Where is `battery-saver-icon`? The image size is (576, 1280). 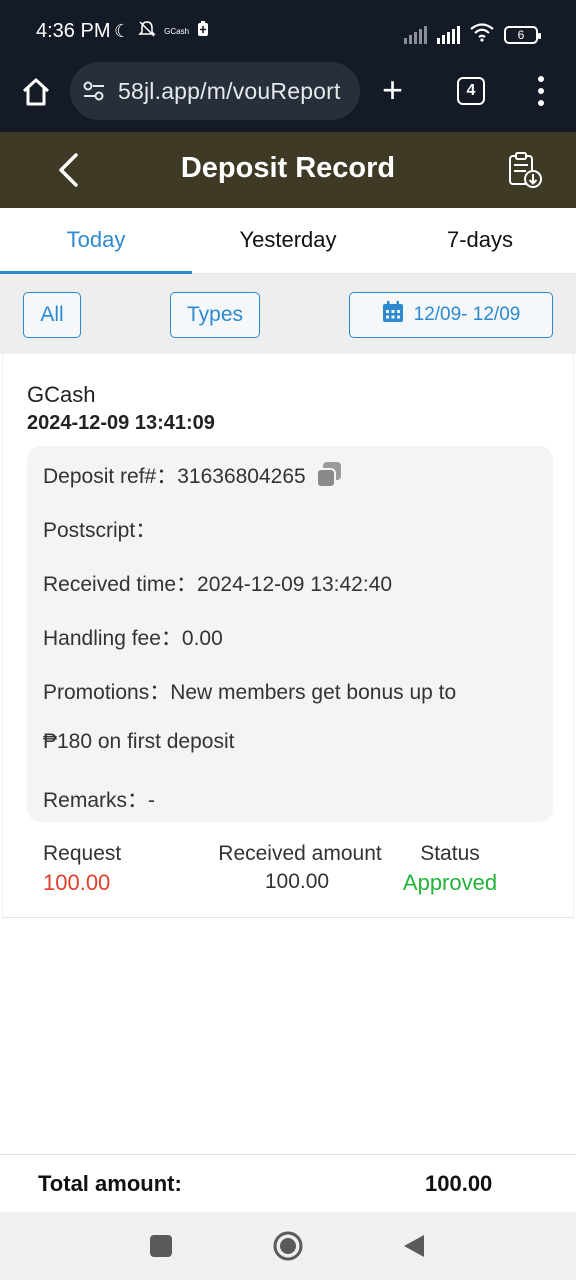 battery-saver-icon is located at coordinates (203, 31).